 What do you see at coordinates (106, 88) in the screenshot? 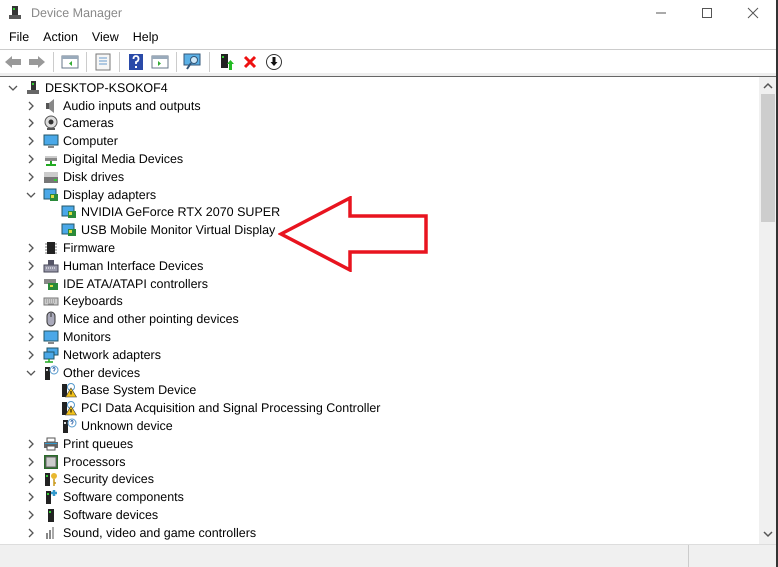
I see `tree-item: DESKTOP-KSOKOF4` at bounding box center [106, 88].